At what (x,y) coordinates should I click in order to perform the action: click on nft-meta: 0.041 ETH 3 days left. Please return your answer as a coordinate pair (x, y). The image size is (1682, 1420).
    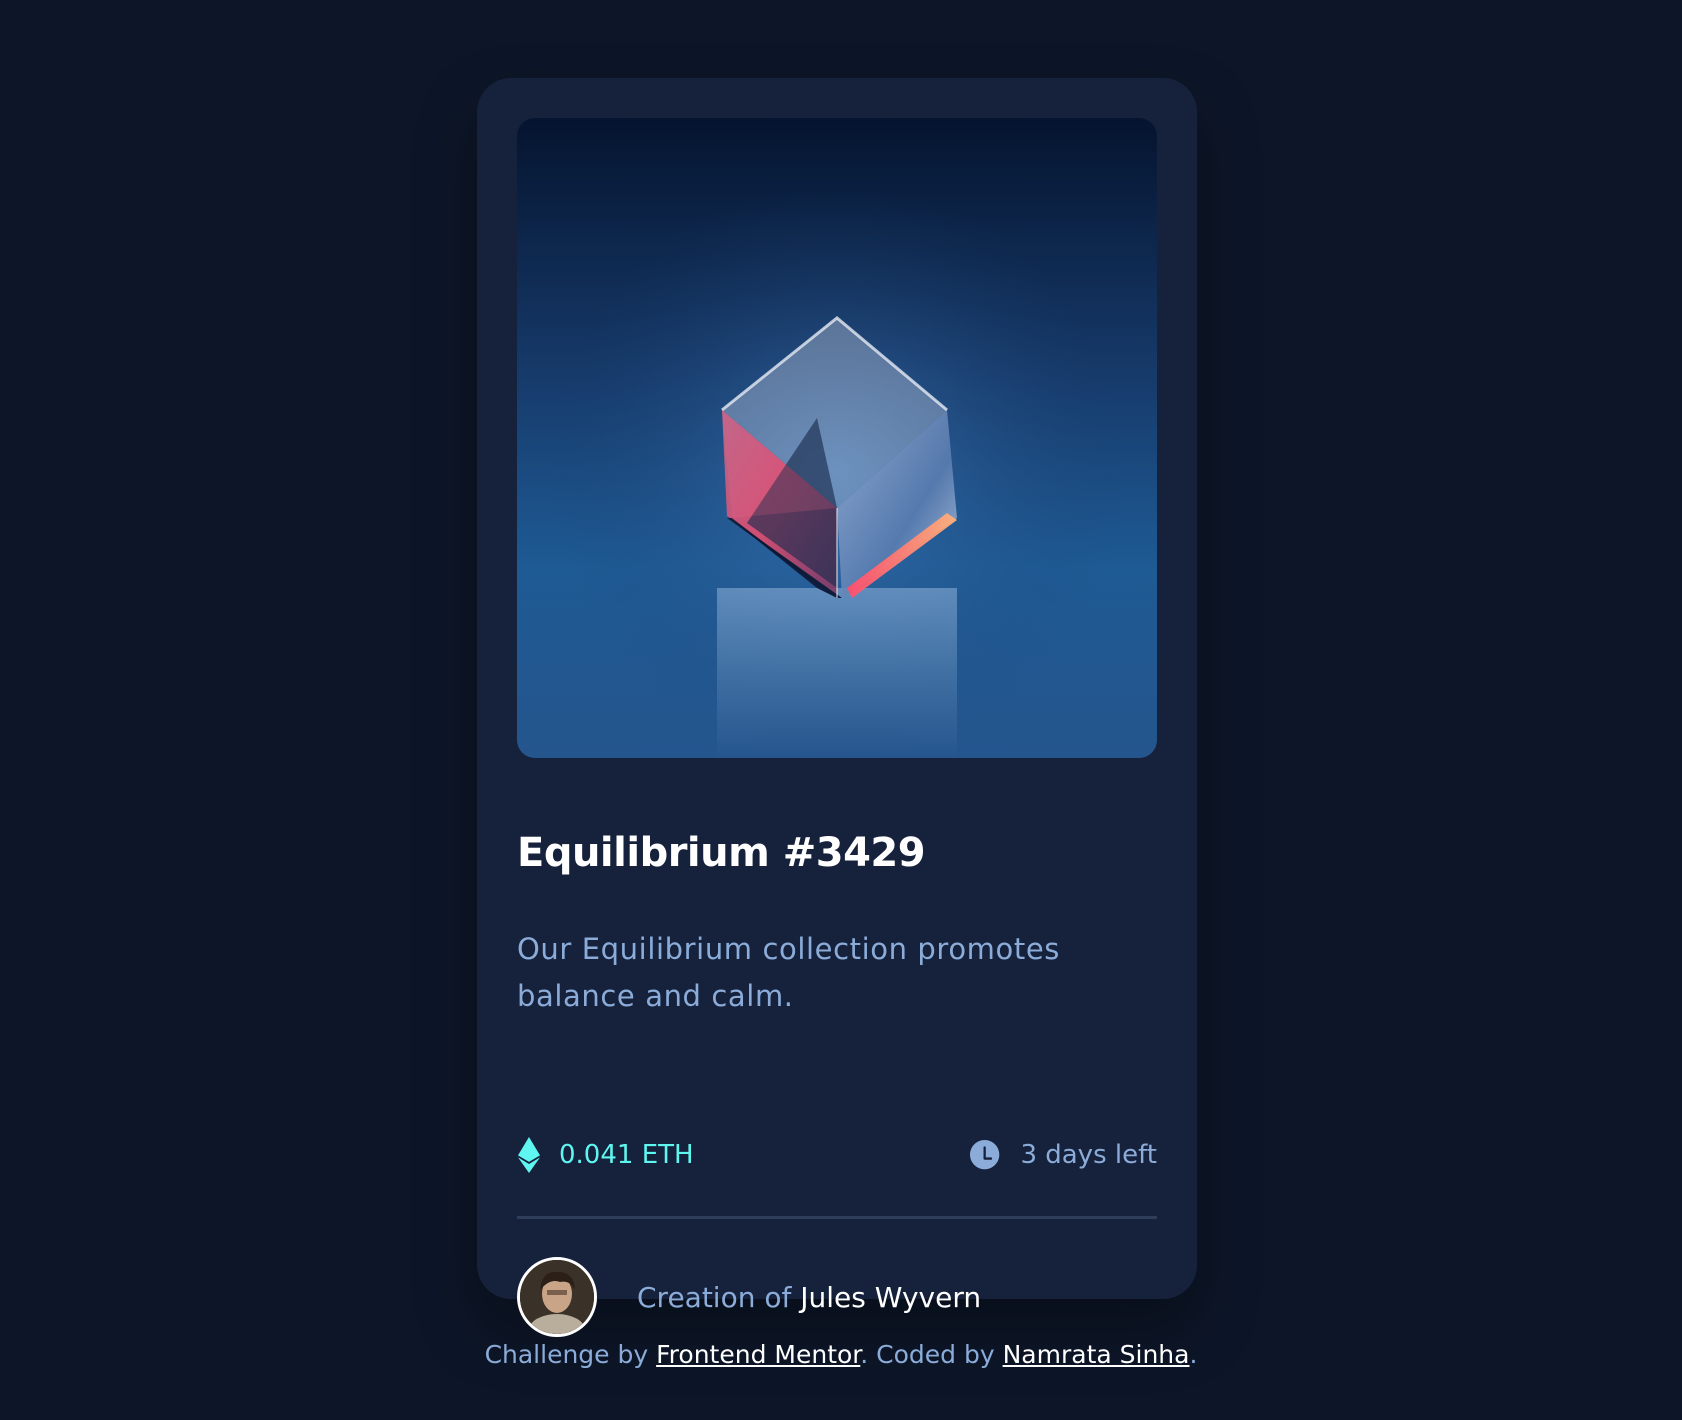
    Looking at the image, I should click on (837, 1155).